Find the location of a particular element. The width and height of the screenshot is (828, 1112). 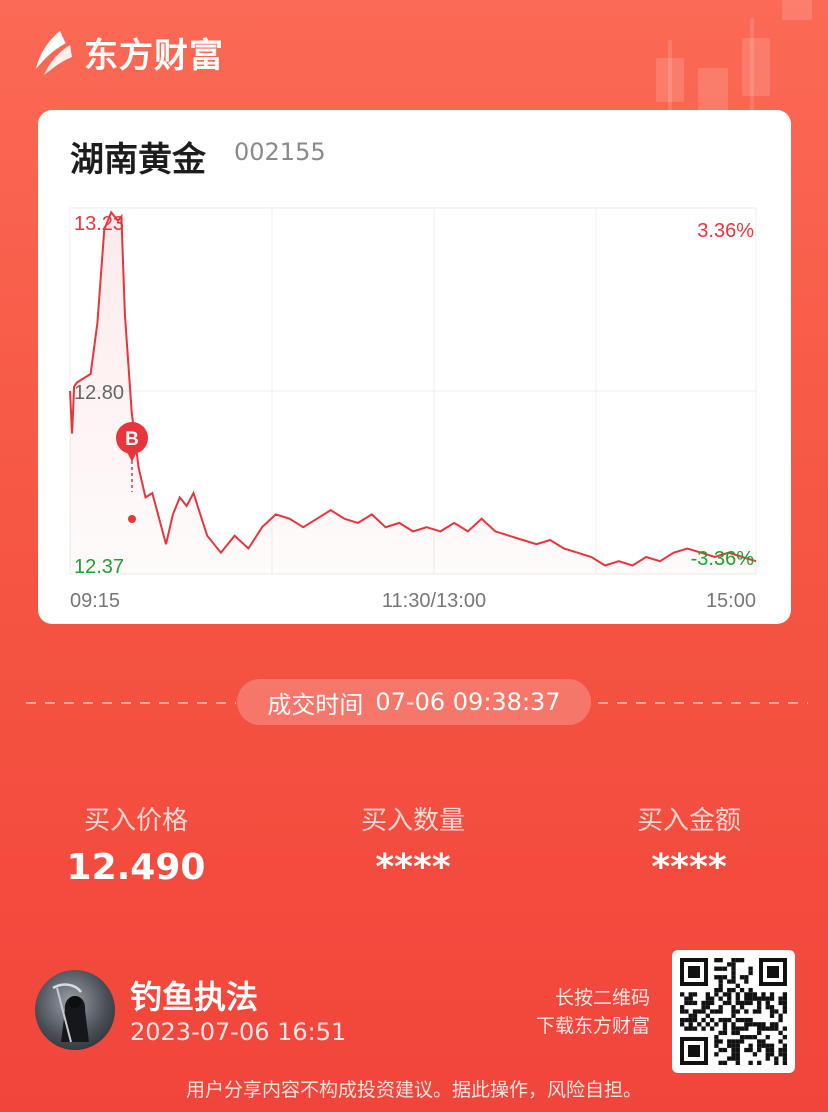

stat-buy-amount: 买入金额 **** is located at coordinates (689, 844).